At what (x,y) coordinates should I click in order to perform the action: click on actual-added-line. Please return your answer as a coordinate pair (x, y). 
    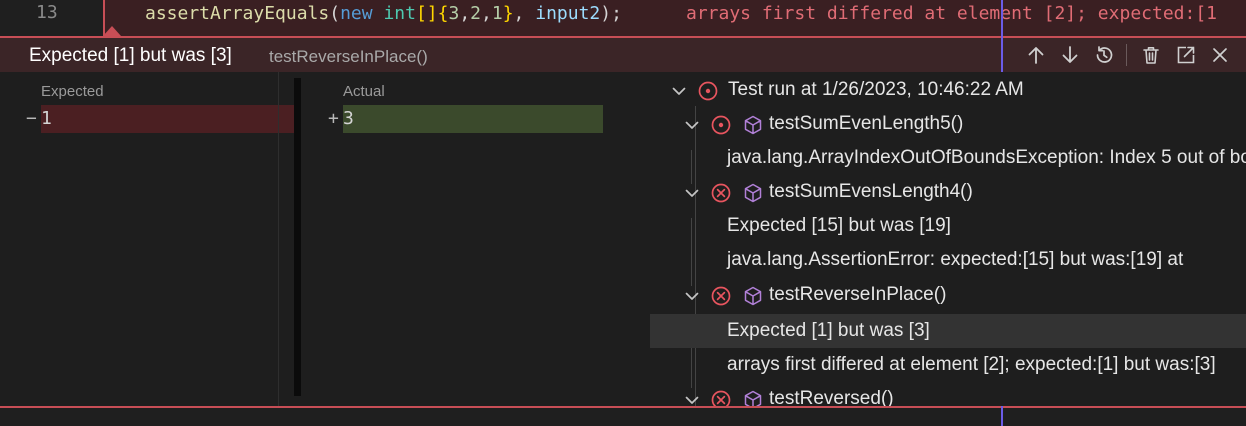
    Looking at the image, I should click on (473, 119).